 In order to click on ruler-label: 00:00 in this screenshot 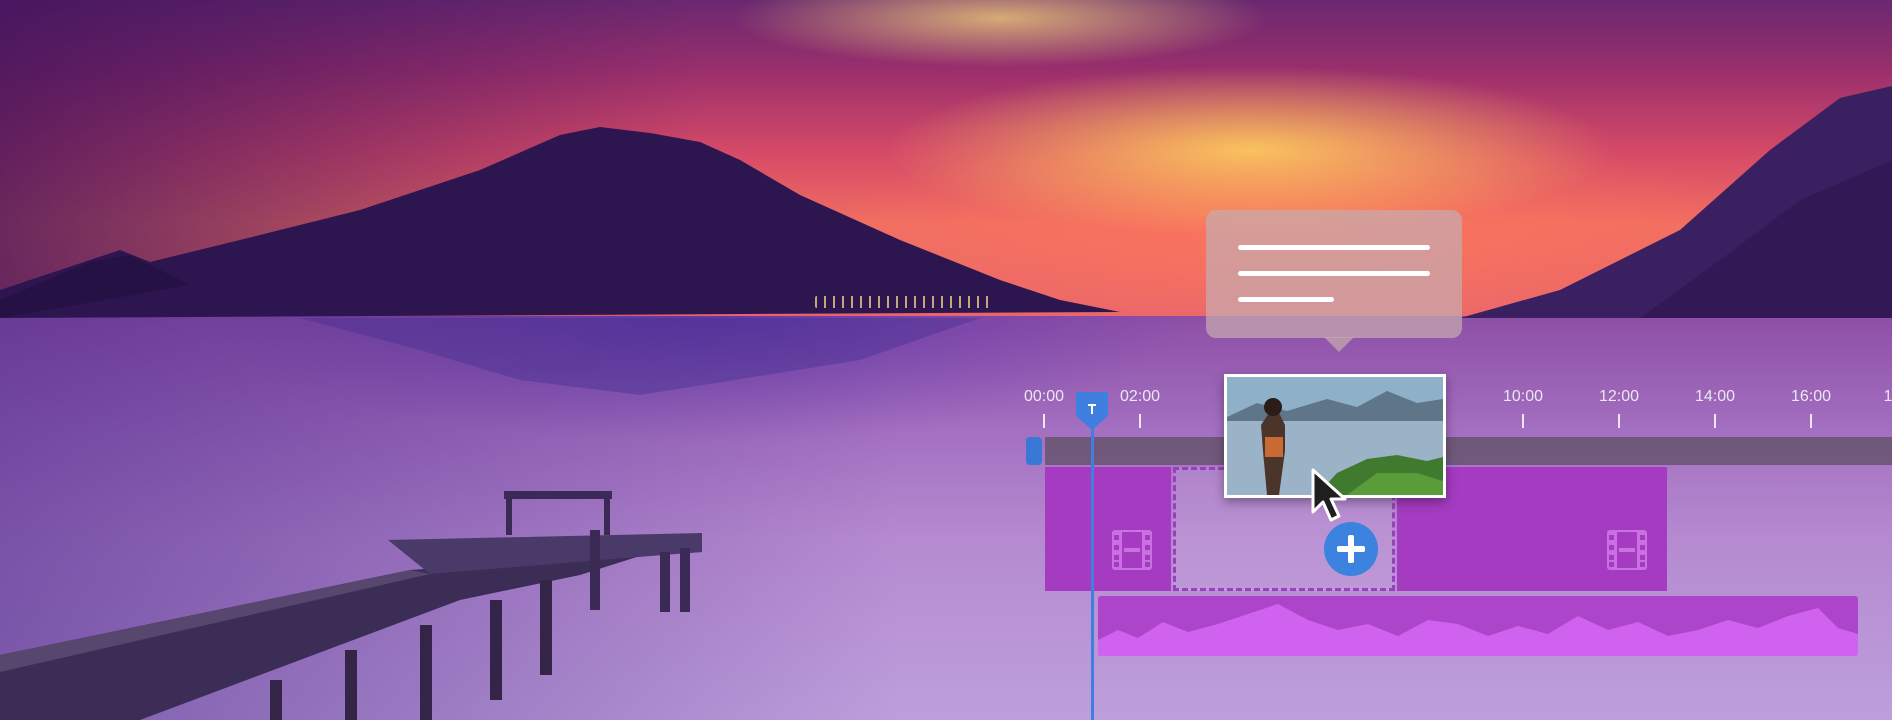, I will do `click(1044, 396)`.